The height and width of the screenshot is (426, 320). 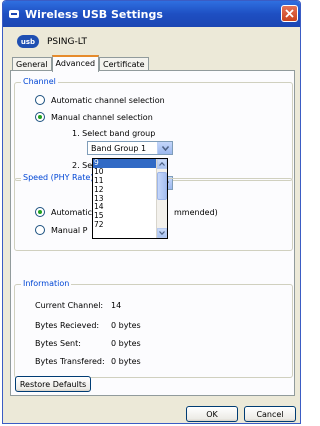 I want to click on close-button, so click(x=289, y=13).